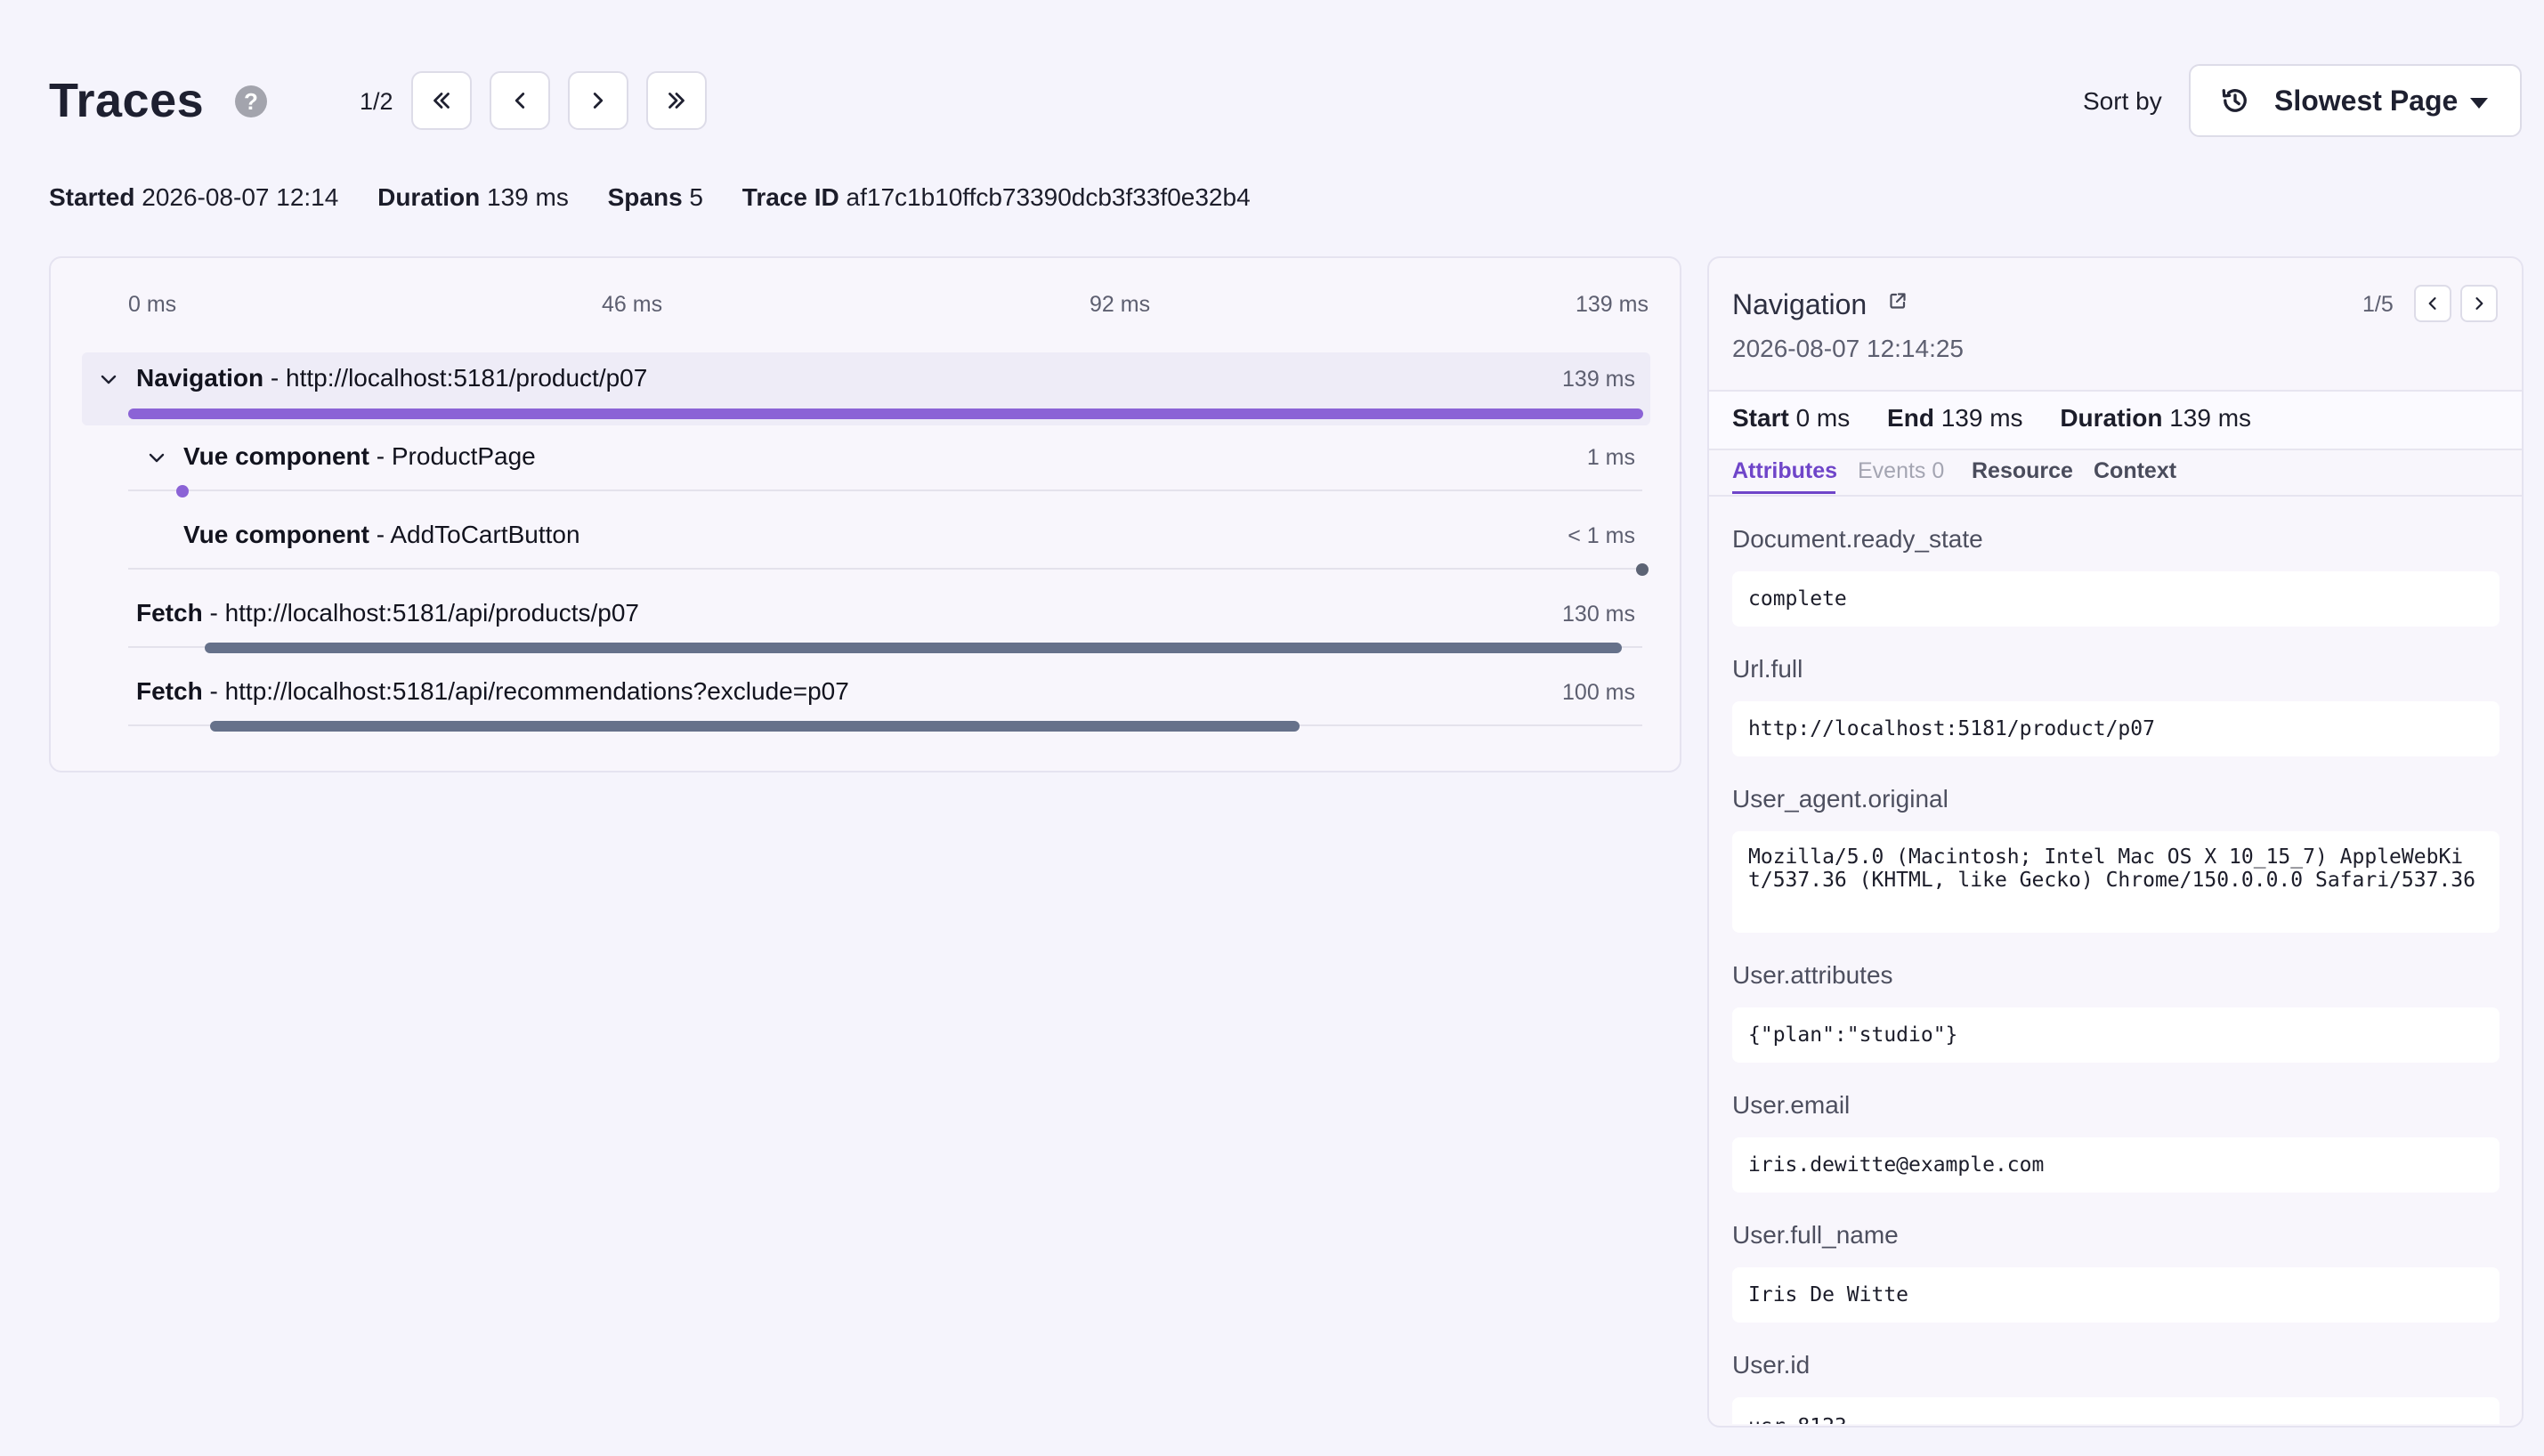  What do you see at coordinates (1857, 539) in the screenshot?
I see `attribute-key: Document.ready_state` at bounding box center [1857, 539].